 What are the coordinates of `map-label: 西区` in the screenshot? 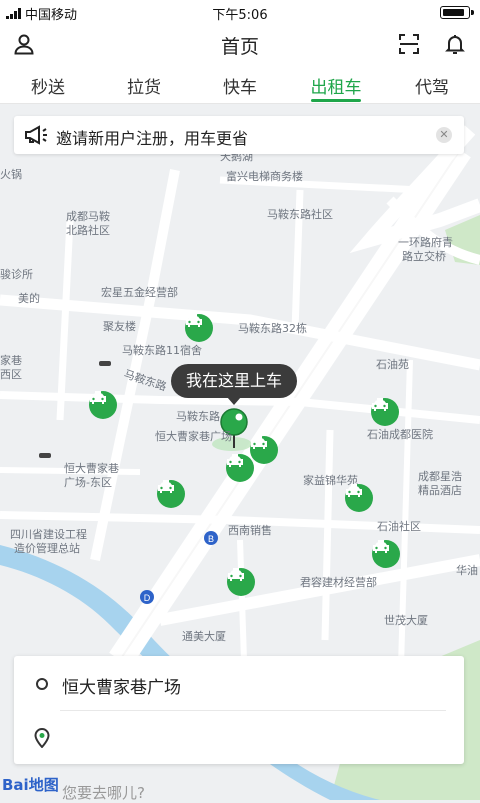 It's located at (11, 374).